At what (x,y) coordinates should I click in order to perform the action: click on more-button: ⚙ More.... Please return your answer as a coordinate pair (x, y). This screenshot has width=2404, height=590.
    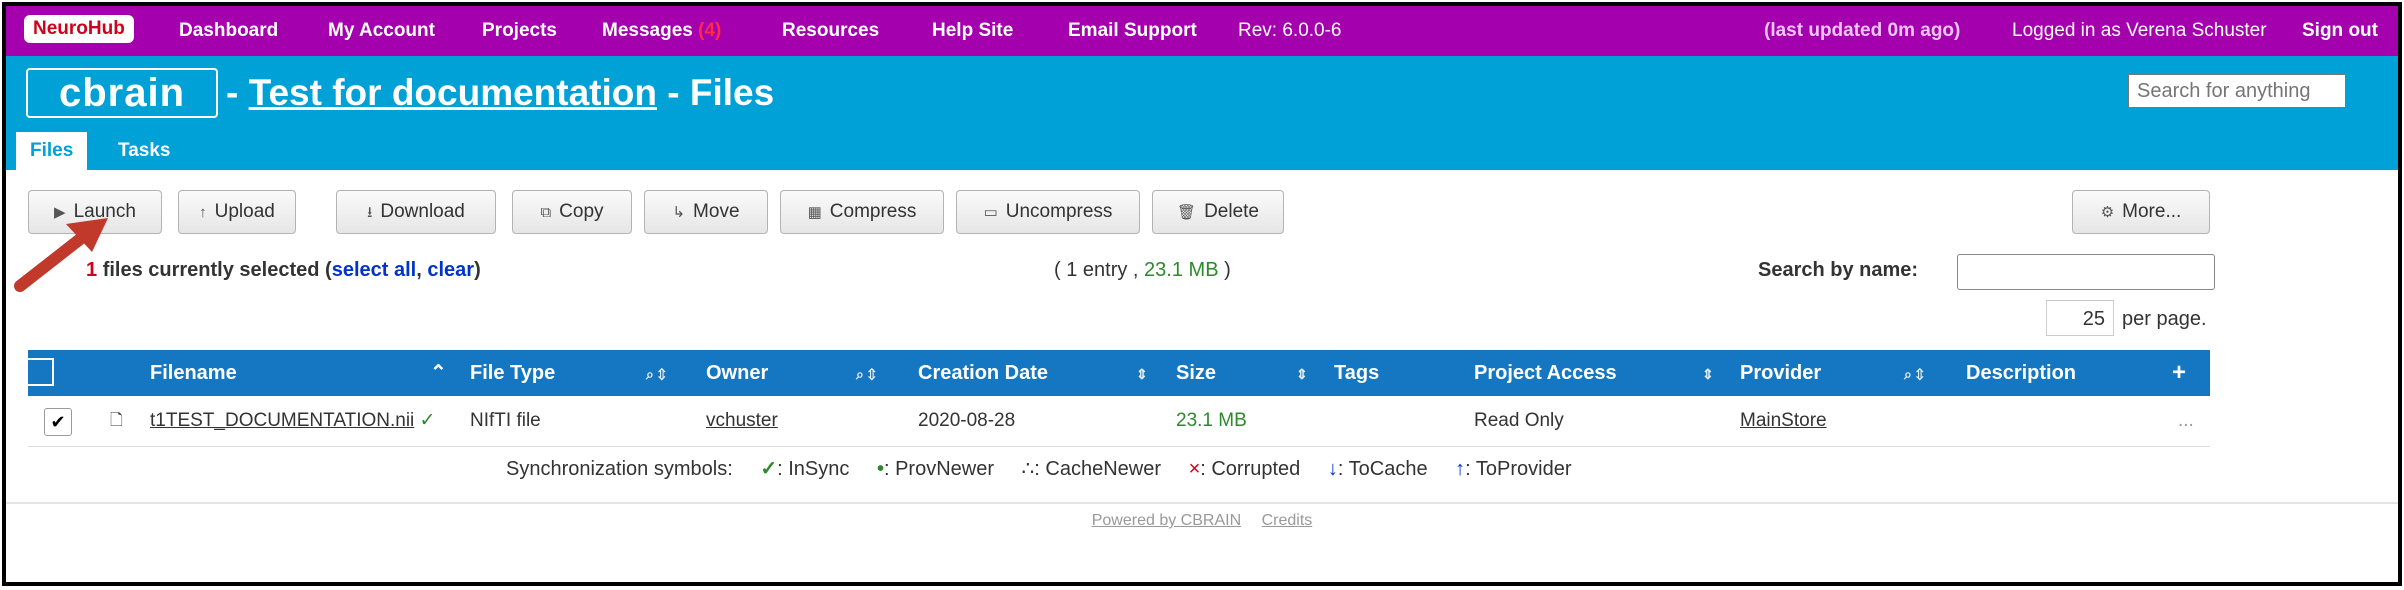
    Looking at the image, I should click on (2141, 212).